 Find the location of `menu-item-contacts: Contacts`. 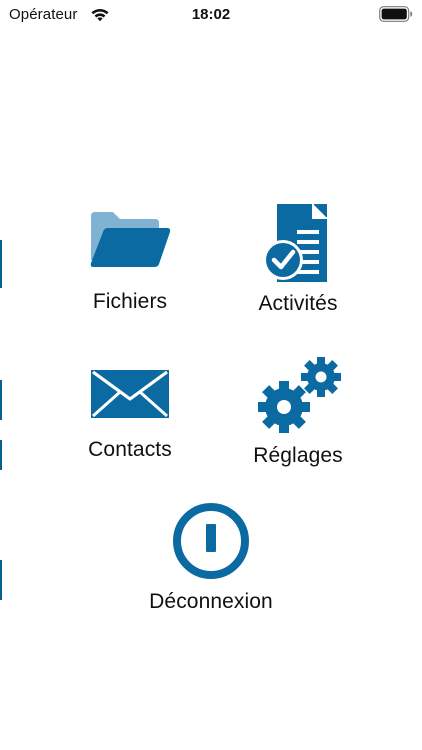

menu-item-contacts: Contacts is located at coordinates (130, 415).